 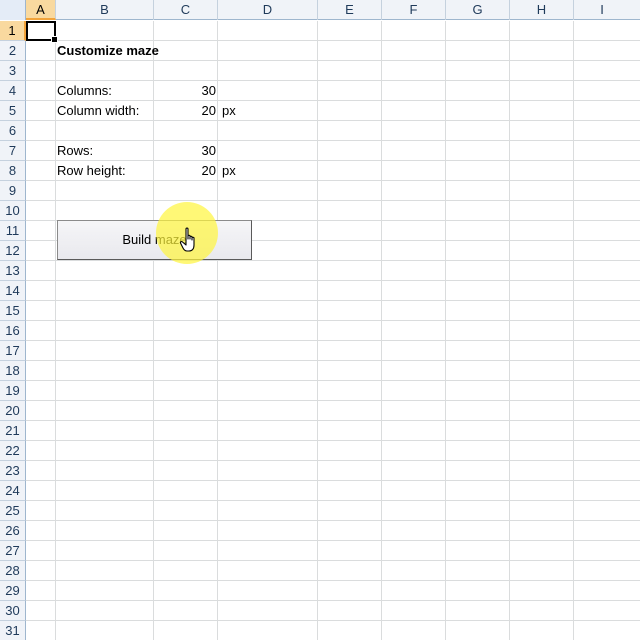 What do you see at coordinates (13, 611) in the screenshot?
I see `row-header-30: 30` at bounding box center [13, 611].